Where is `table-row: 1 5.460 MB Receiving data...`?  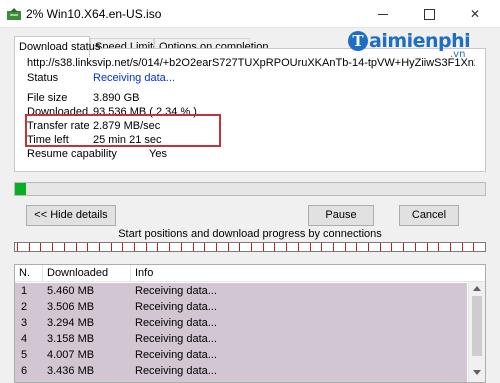
table-row: 1 5.460 MB Receiving data... is located at coordinates (241, 291).